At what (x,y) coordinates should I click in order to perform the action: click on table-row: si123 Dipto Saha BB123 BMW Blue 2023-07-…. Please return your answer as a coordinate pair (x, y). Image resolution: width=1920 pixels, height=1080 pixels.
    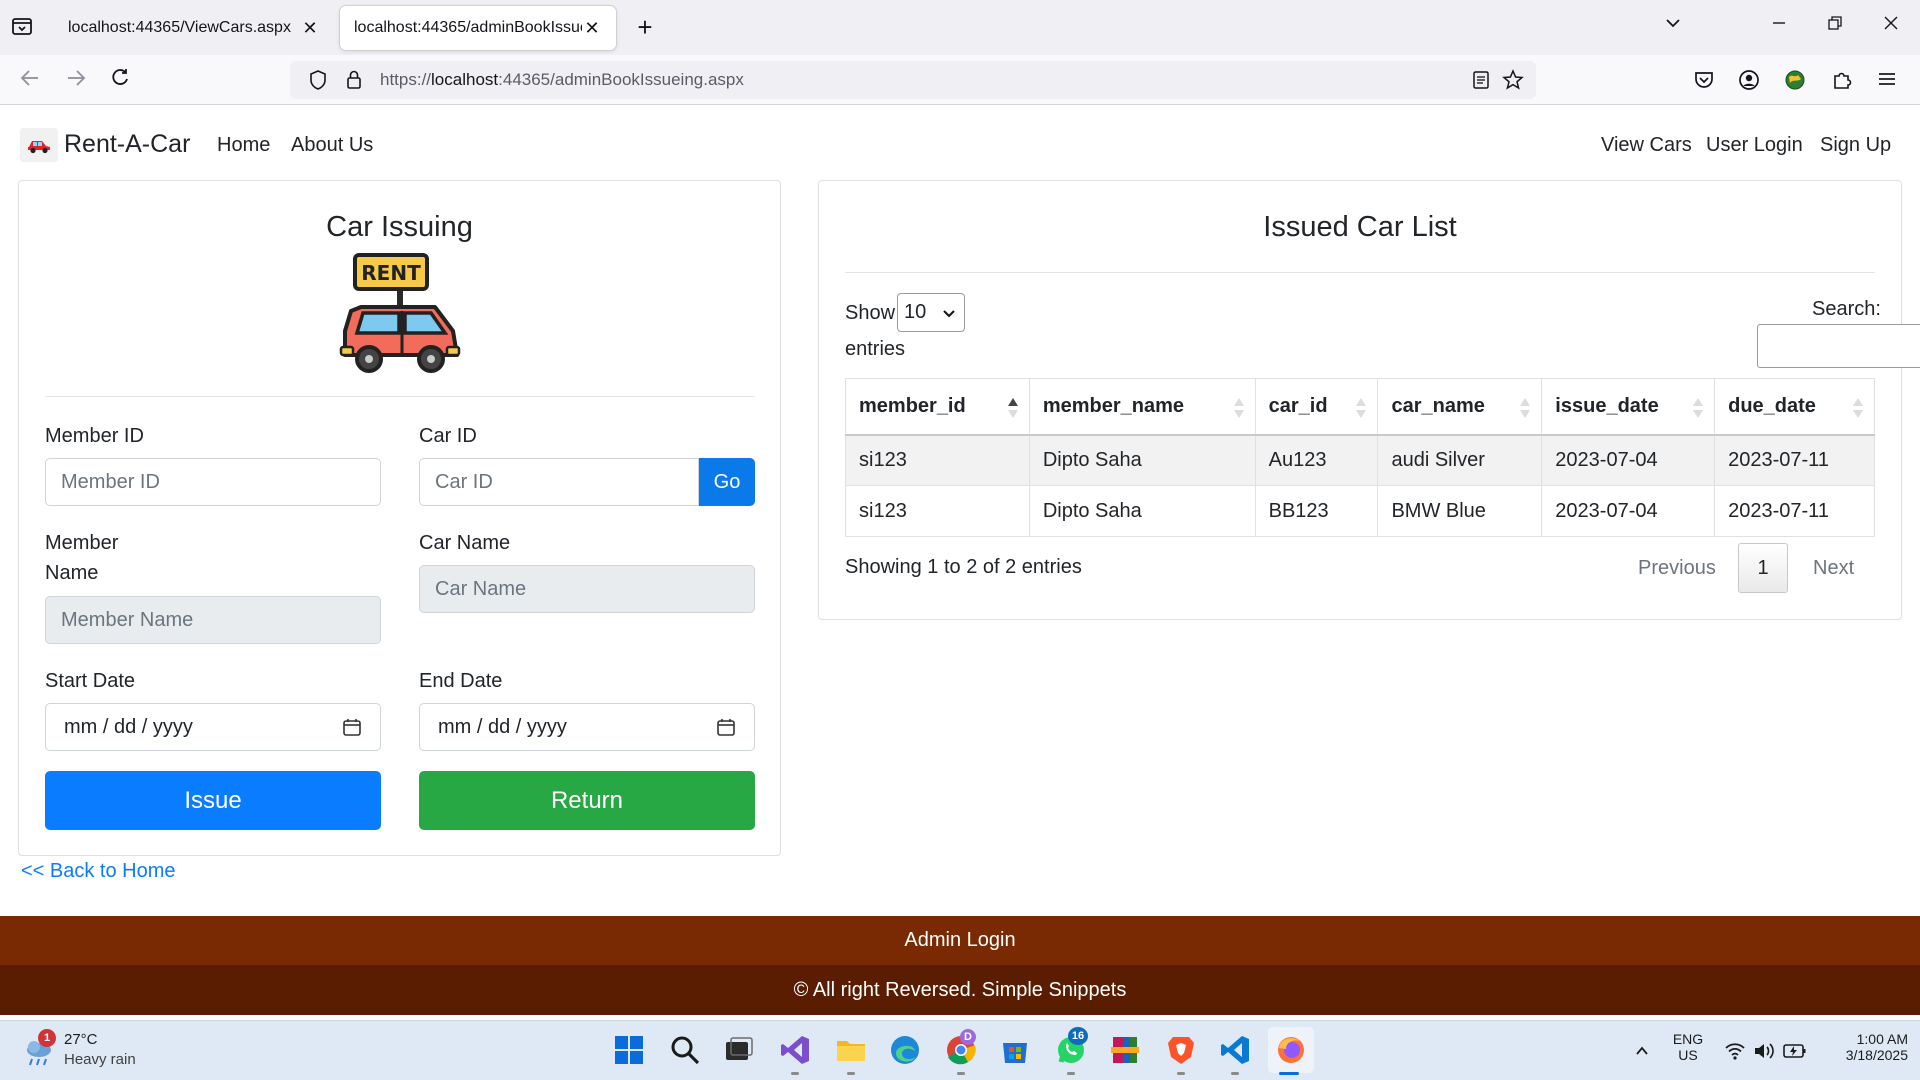
    Looking at the image, I should click on (1360, 511).